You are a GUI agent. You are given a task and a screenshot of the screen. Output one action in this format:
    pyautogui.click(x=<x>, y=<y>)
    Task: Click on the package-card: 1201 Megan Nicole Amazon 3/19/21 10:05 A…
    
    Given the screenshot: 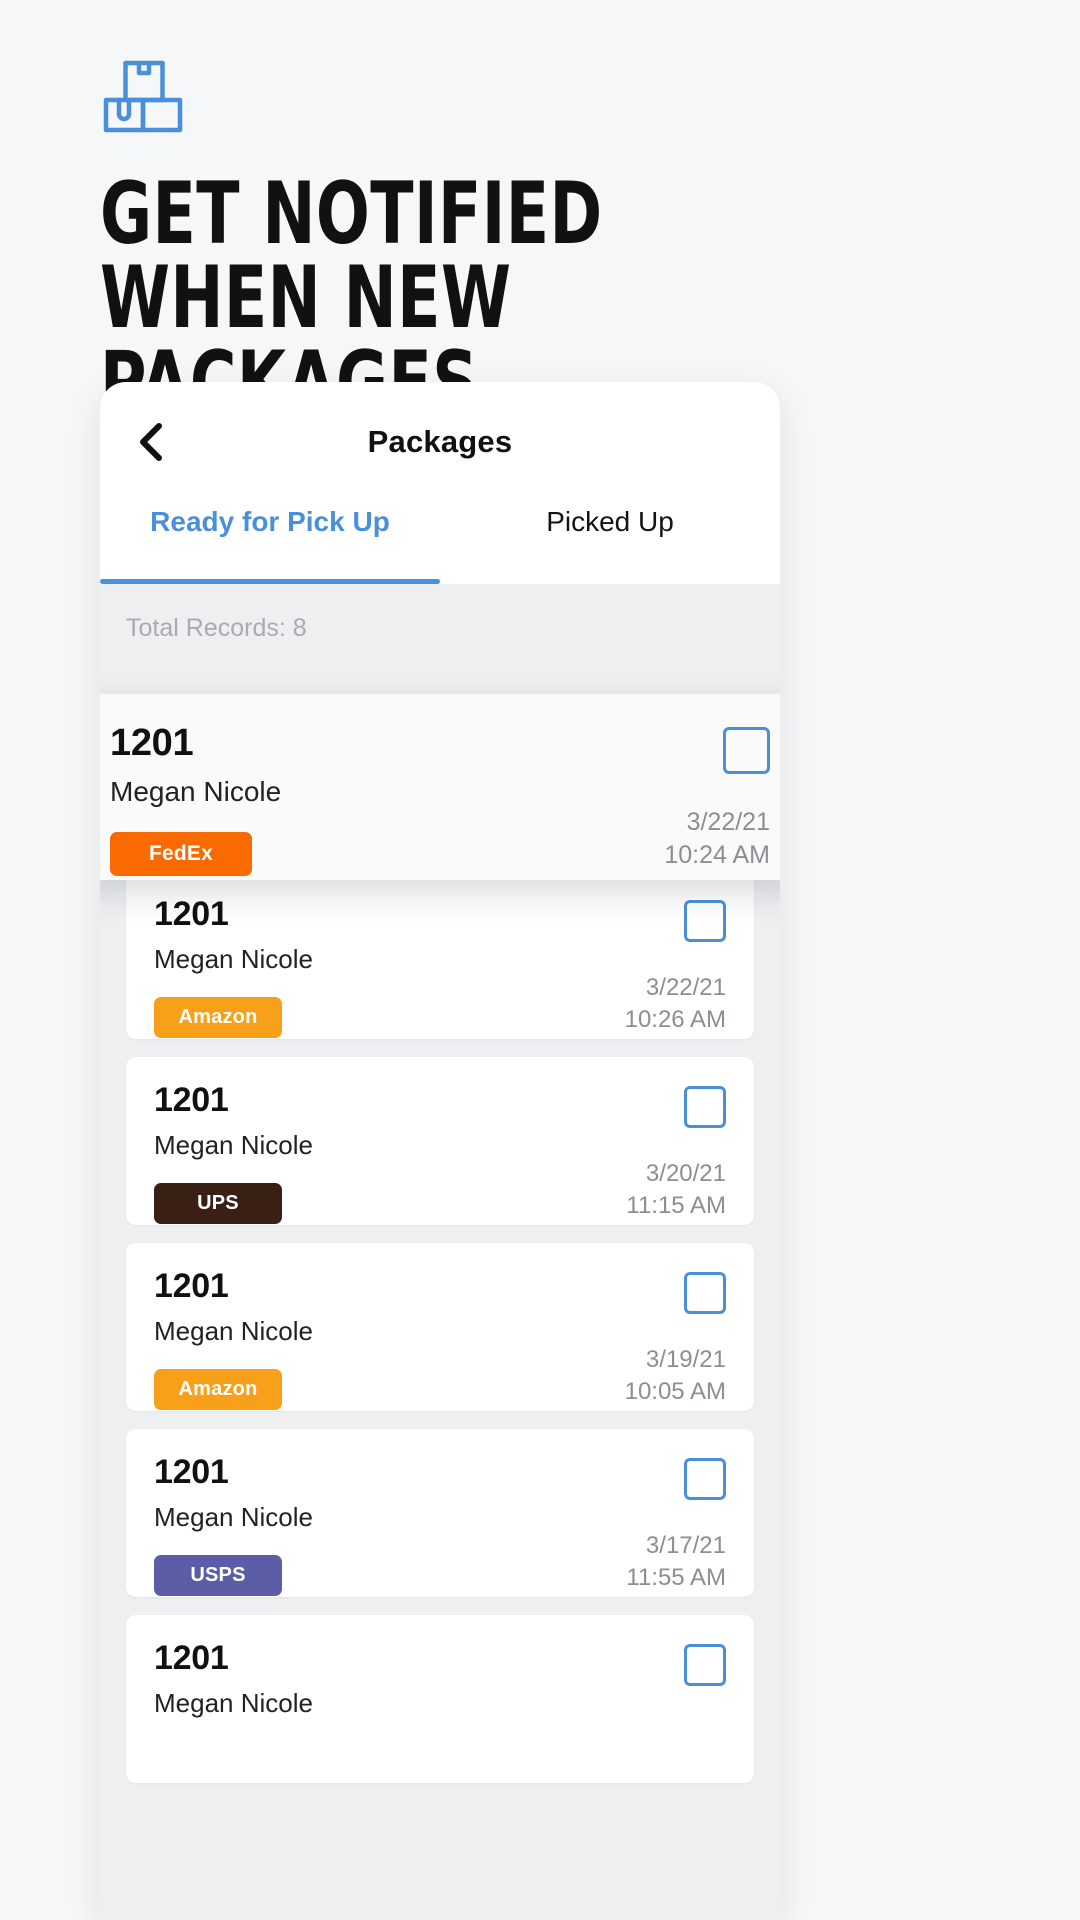 What is the action you would take?
    pyautogui.click(x=440, y=1327)
    